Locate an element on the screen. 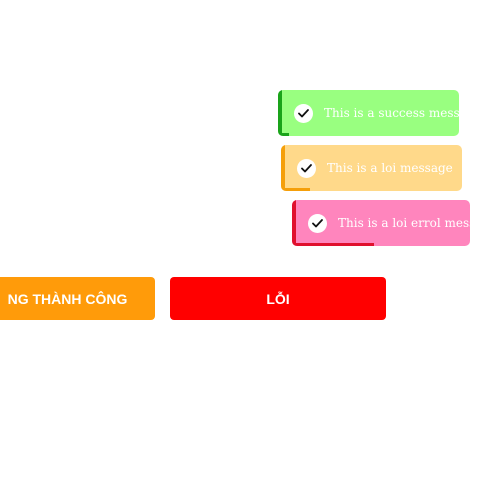 The width and height of the screenshot is (500, 500). success-button: NG THÀNH CÔNG is located at coordinates (77, 298).